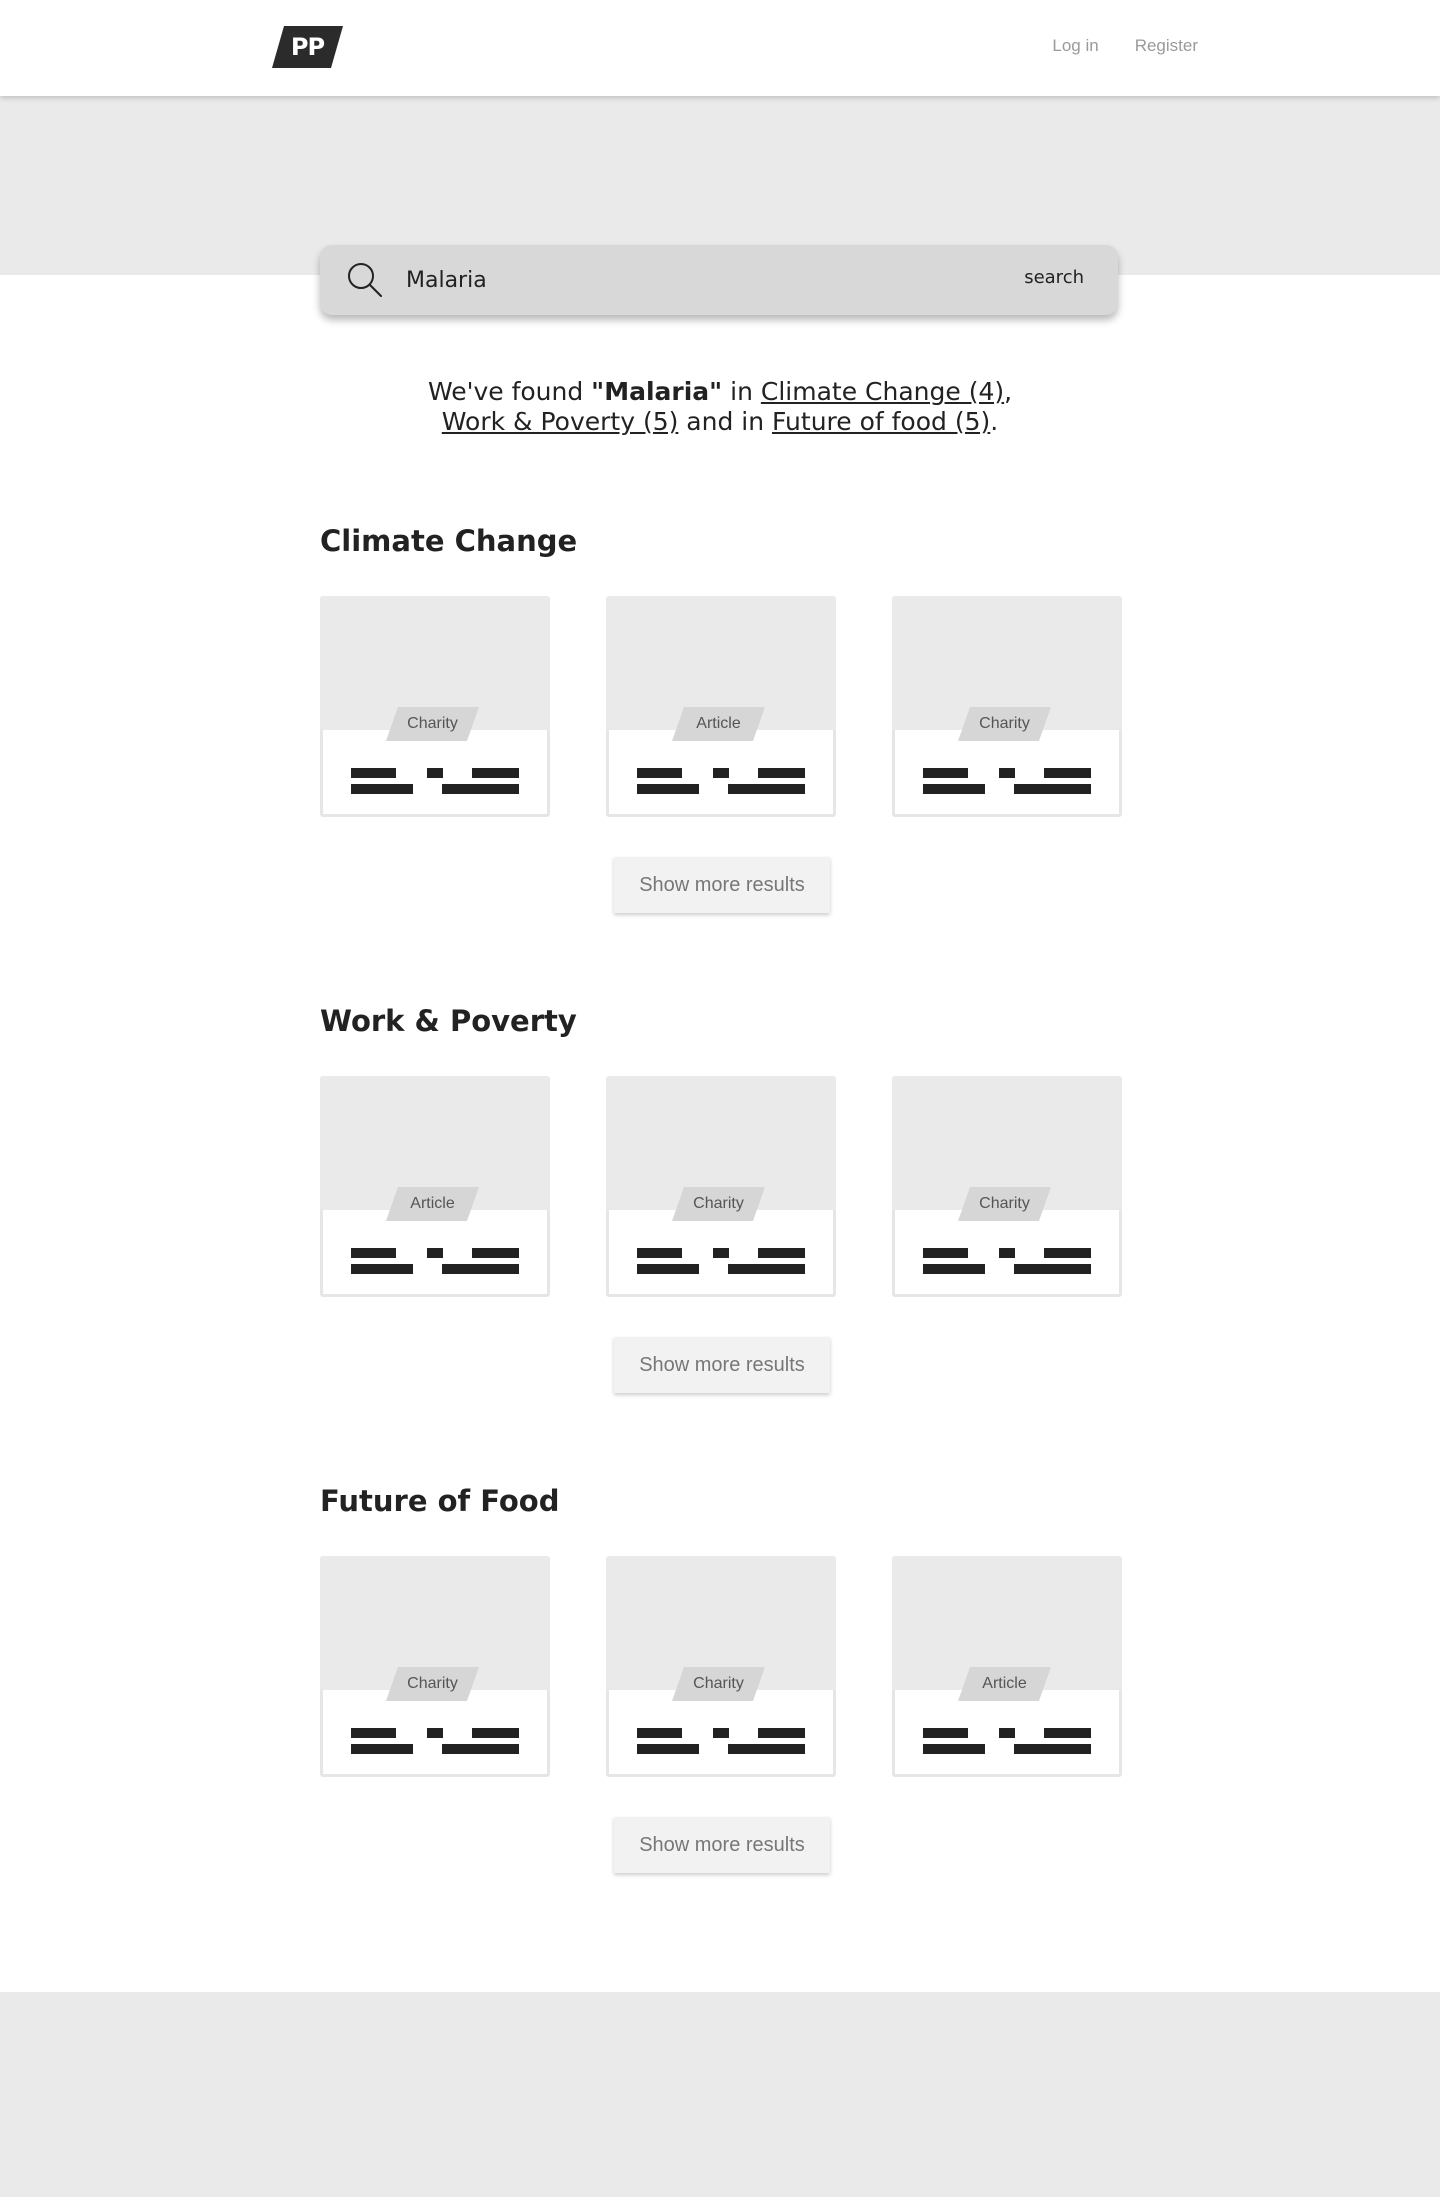 This screenshot has width=1440, height=2197. I want to click on summary-end: ., so click(994, 421).